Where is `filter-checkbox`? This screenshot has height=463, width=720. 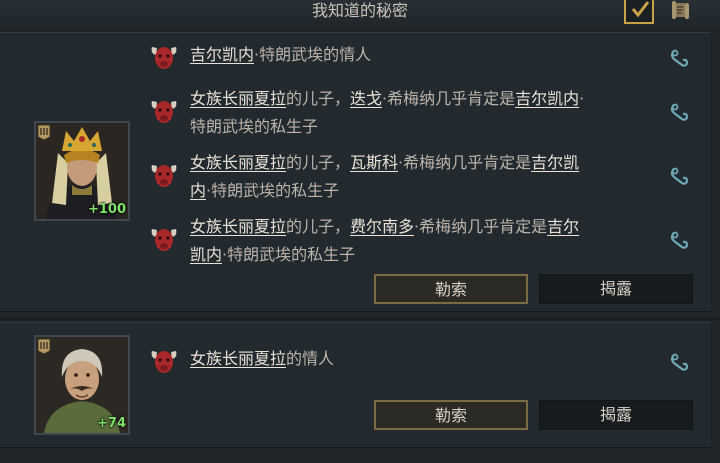
filter-checkbox is located at coordinates (639, 12).